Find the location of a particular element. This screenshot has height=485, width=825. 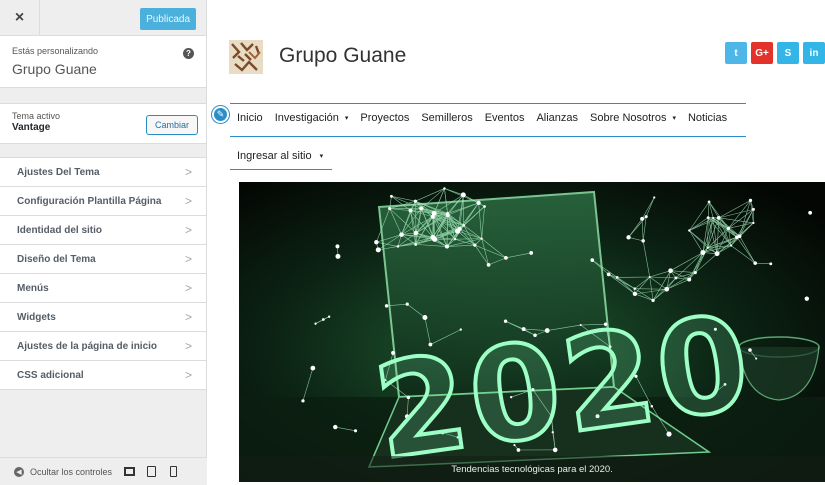

customizing-info: Estás personalizando Grupo Guane ? is located at coordinates (103, 62).